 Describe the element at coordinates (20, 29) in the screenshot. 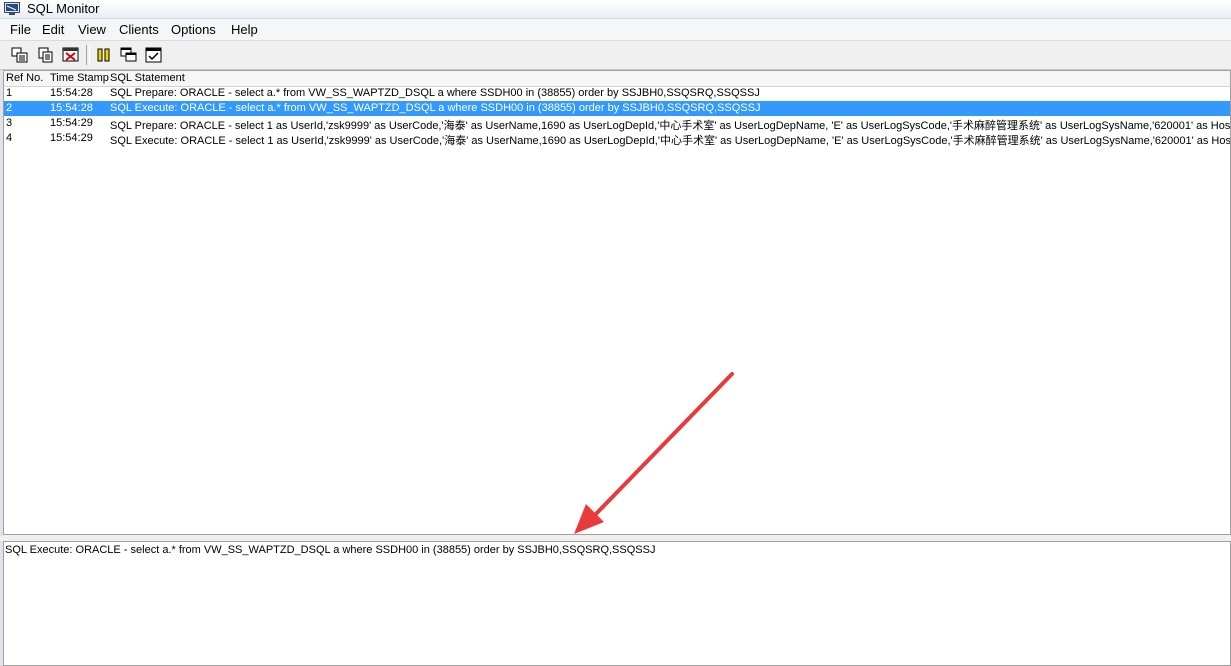

I see `menu-file: File` at that location.